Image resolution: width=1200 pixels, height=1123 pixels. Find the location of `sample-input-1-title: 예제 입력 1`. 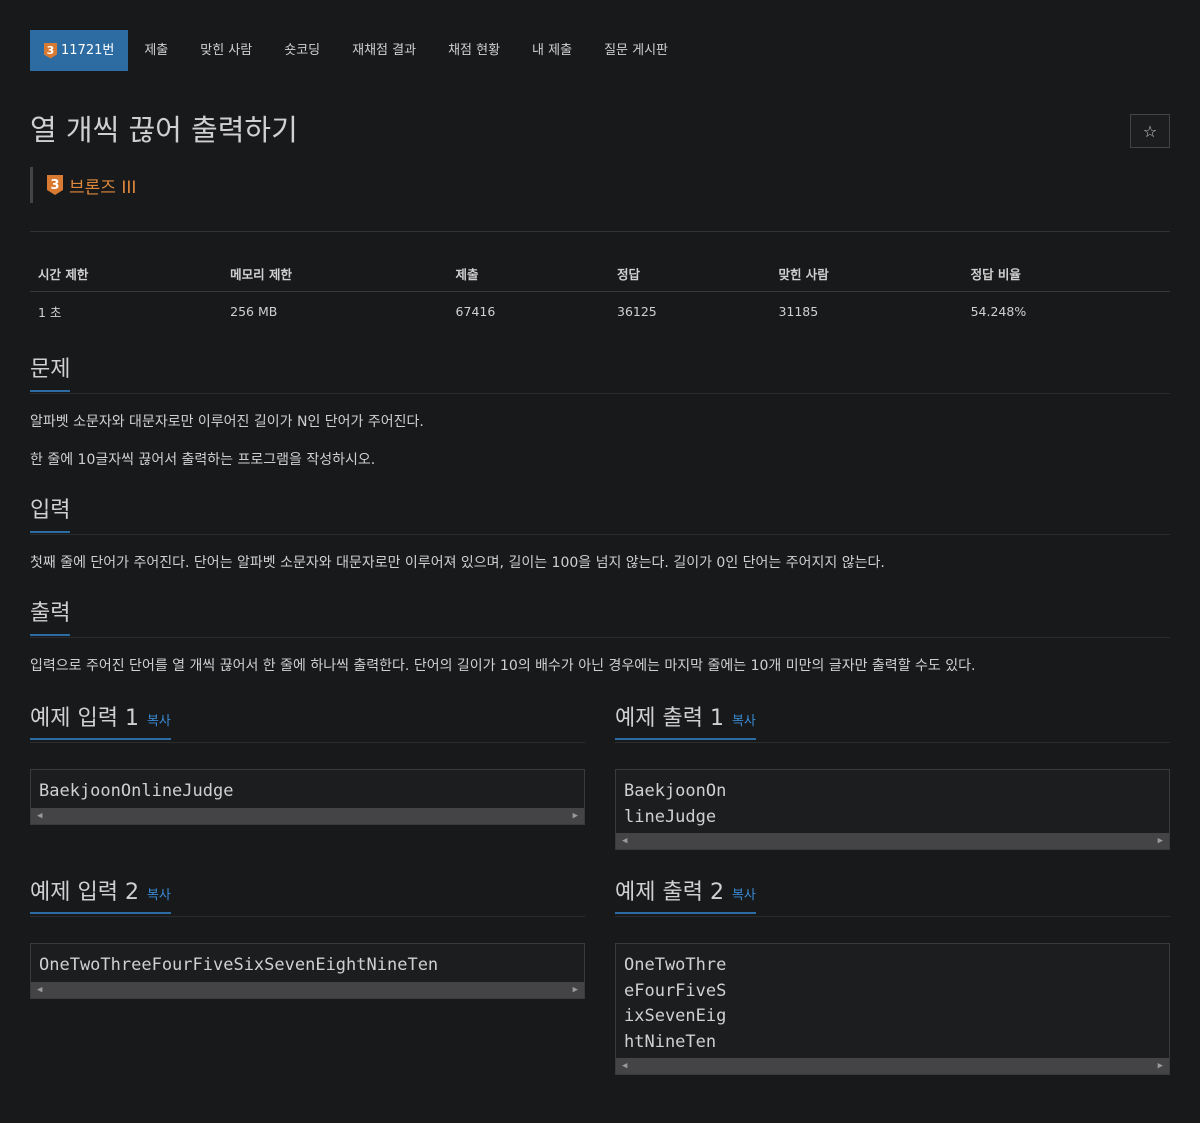

sample-input-1-title: 예제 입력 1 is located at coordinates (84, 718).